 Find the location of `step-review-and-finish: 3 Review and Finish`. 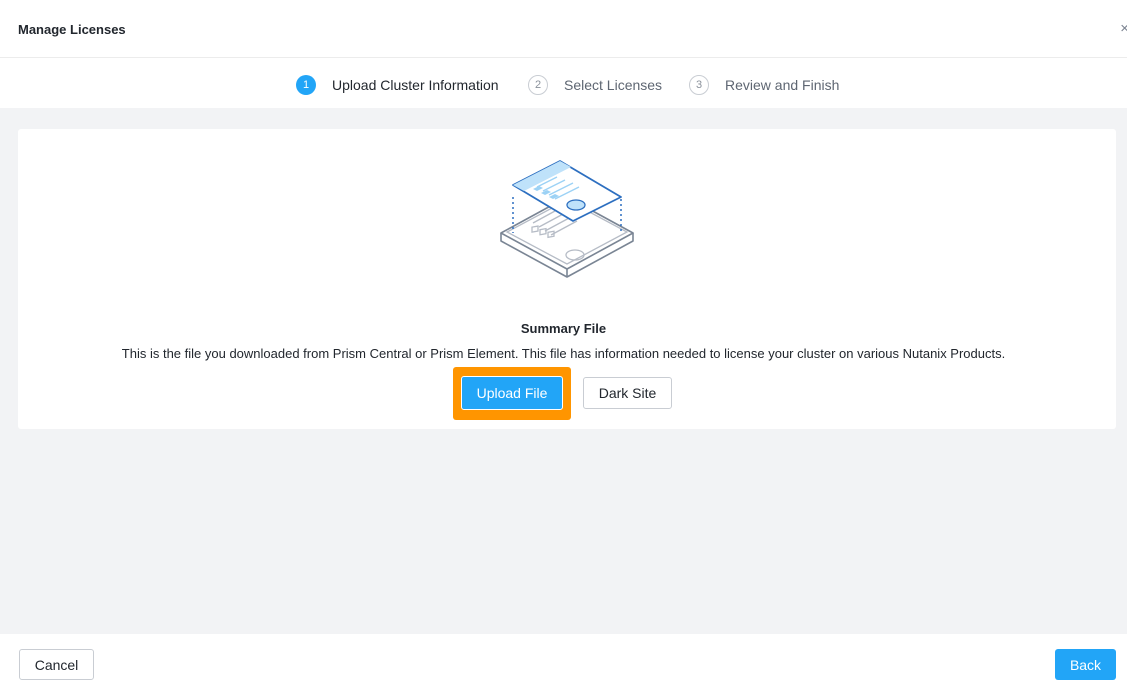

step-review-and-finish: 3 Review and Finish is located at coordinates (764, 85).